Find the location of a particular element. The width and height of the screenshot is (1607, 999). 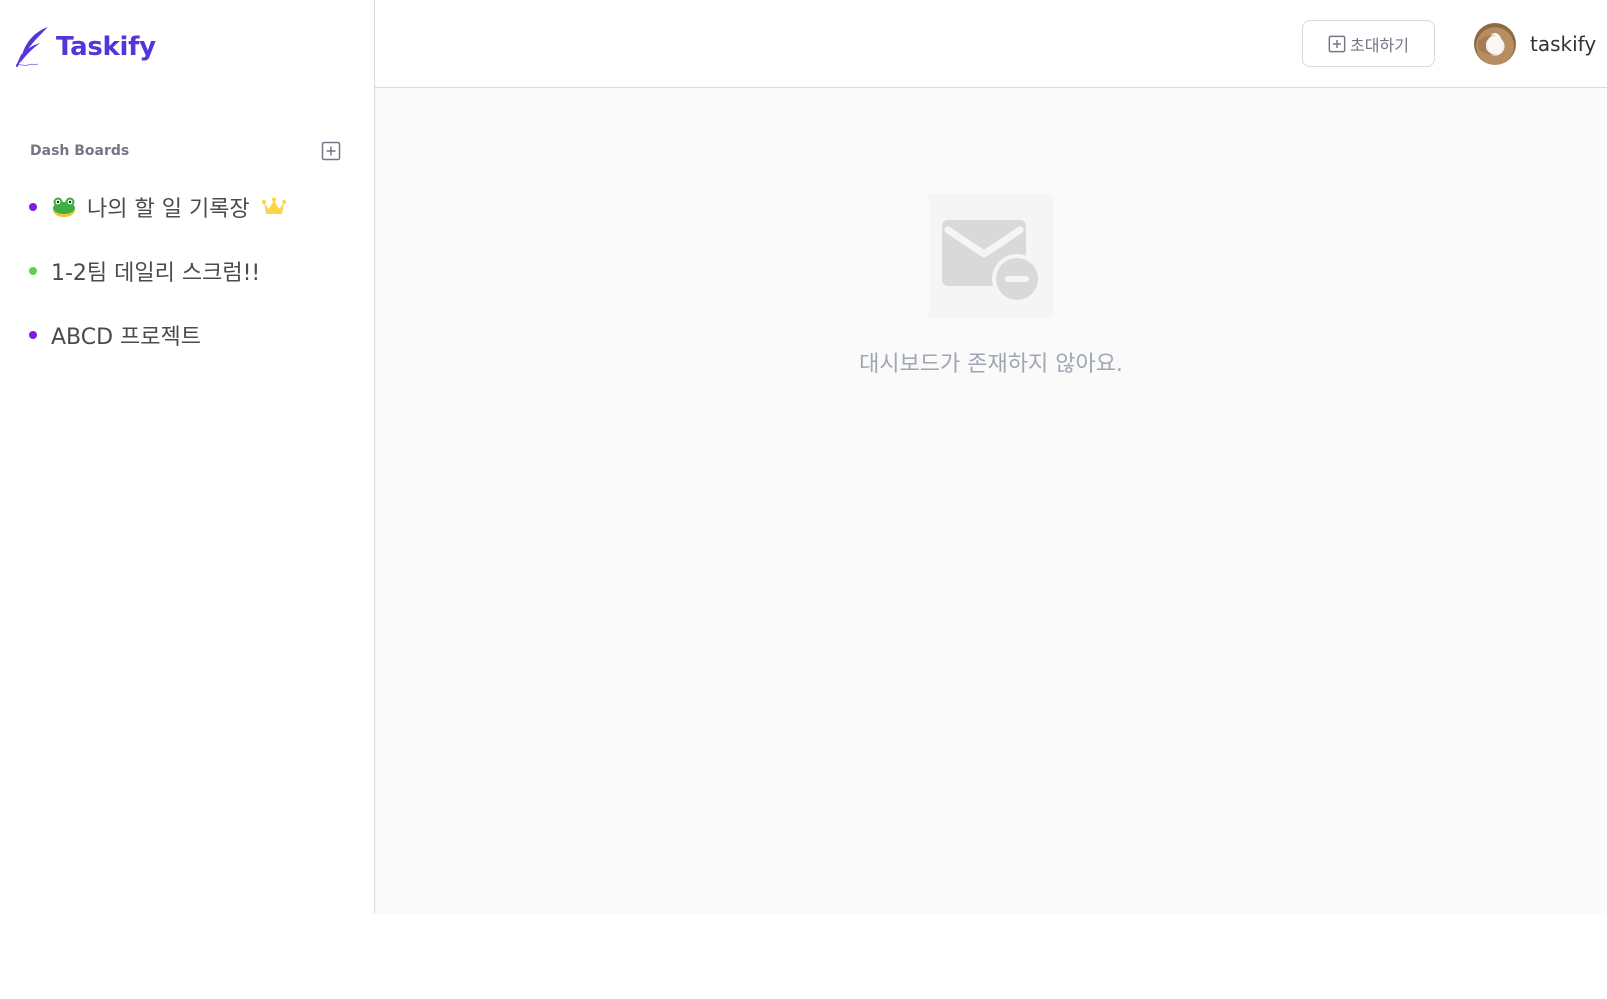

user-profile: taskify is located at coordinates (1535, 44).